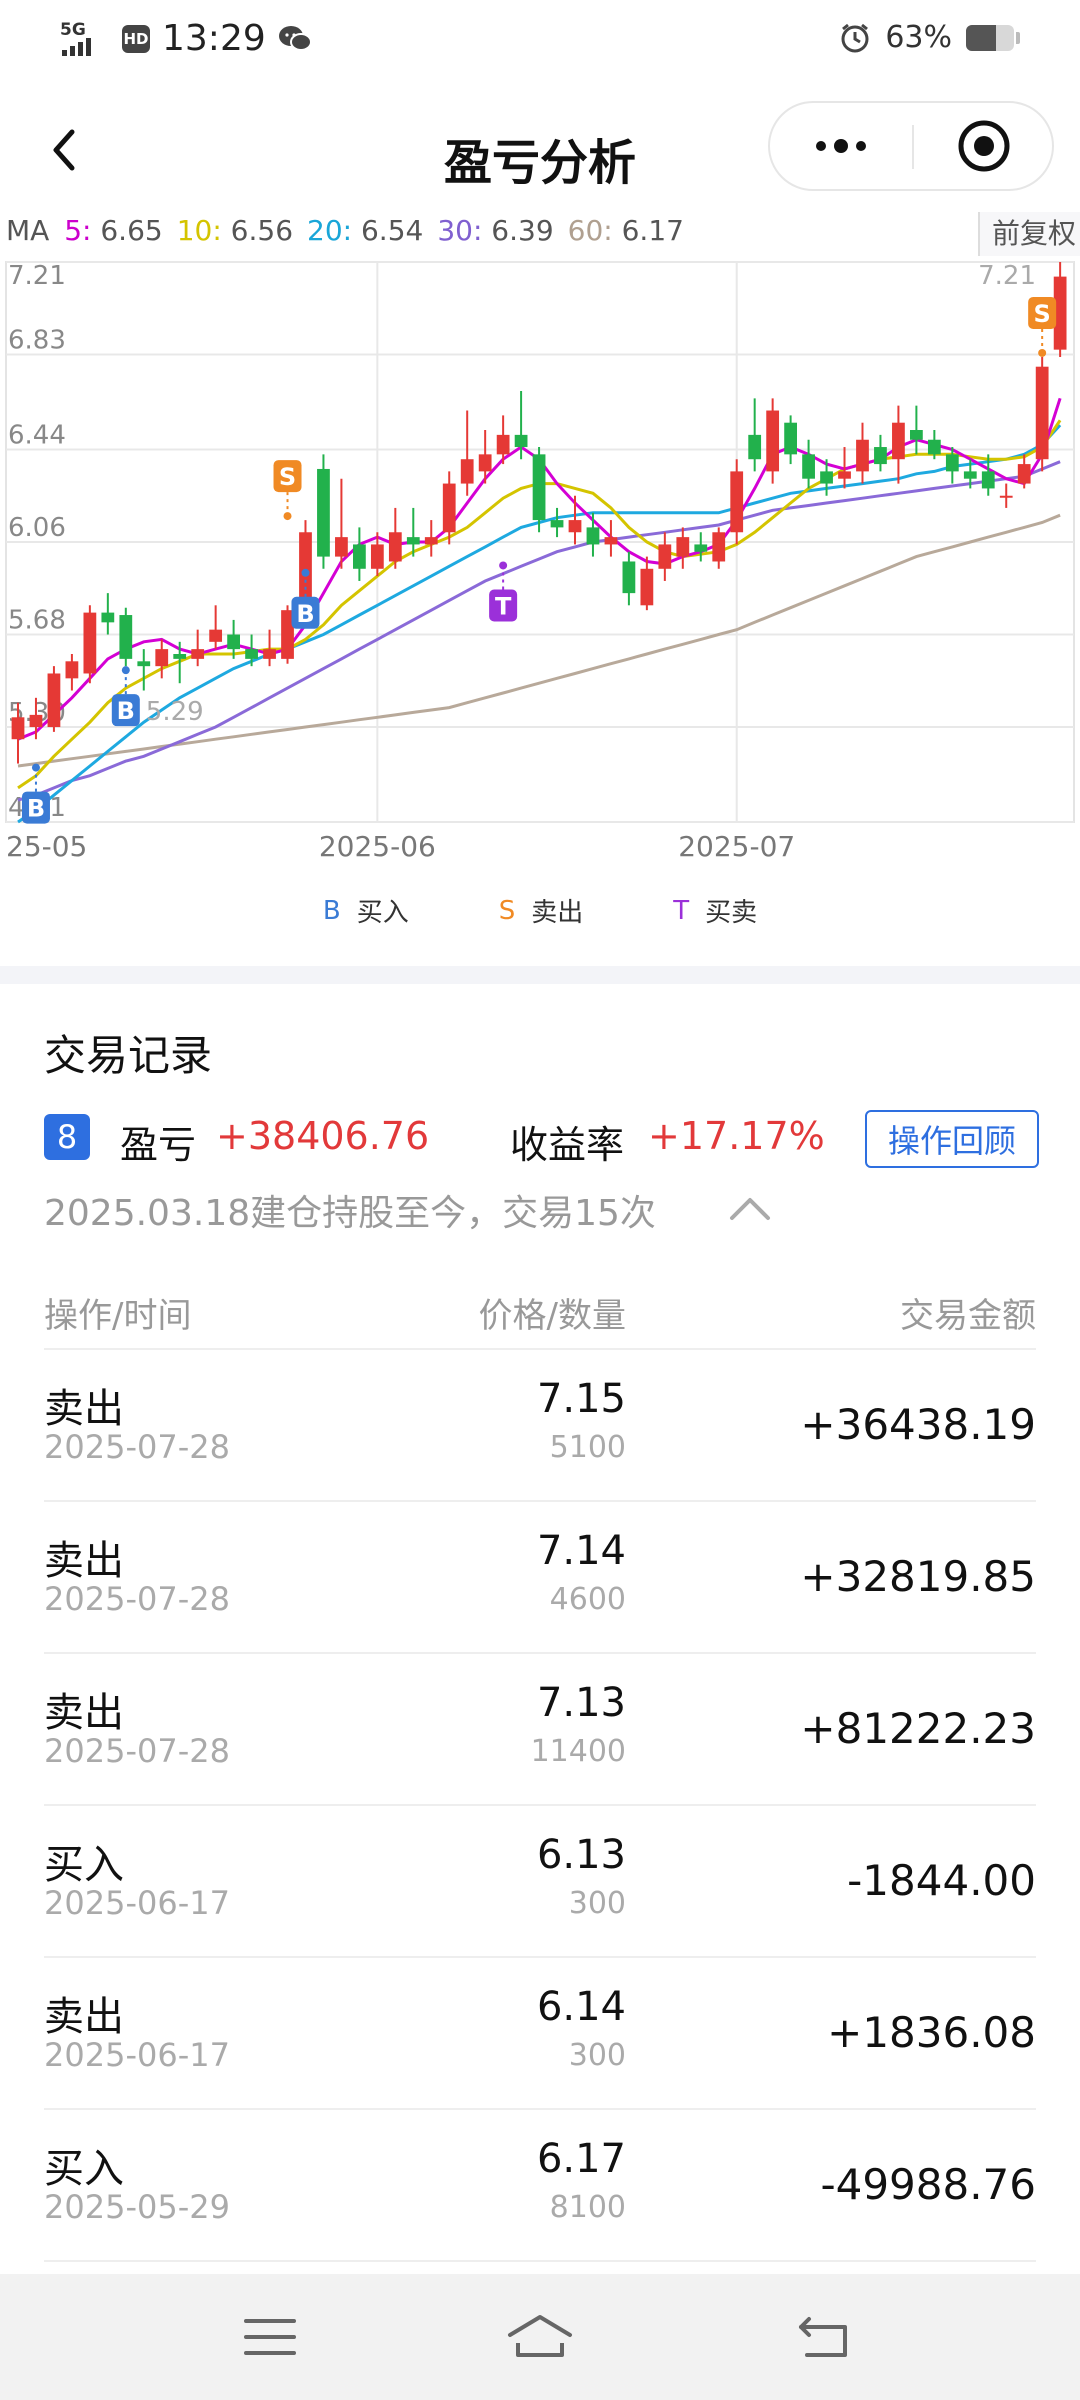  I want to click on table-row: 买入 2025-06-17 6.13 300 -1844.00, so click(540, 1882).